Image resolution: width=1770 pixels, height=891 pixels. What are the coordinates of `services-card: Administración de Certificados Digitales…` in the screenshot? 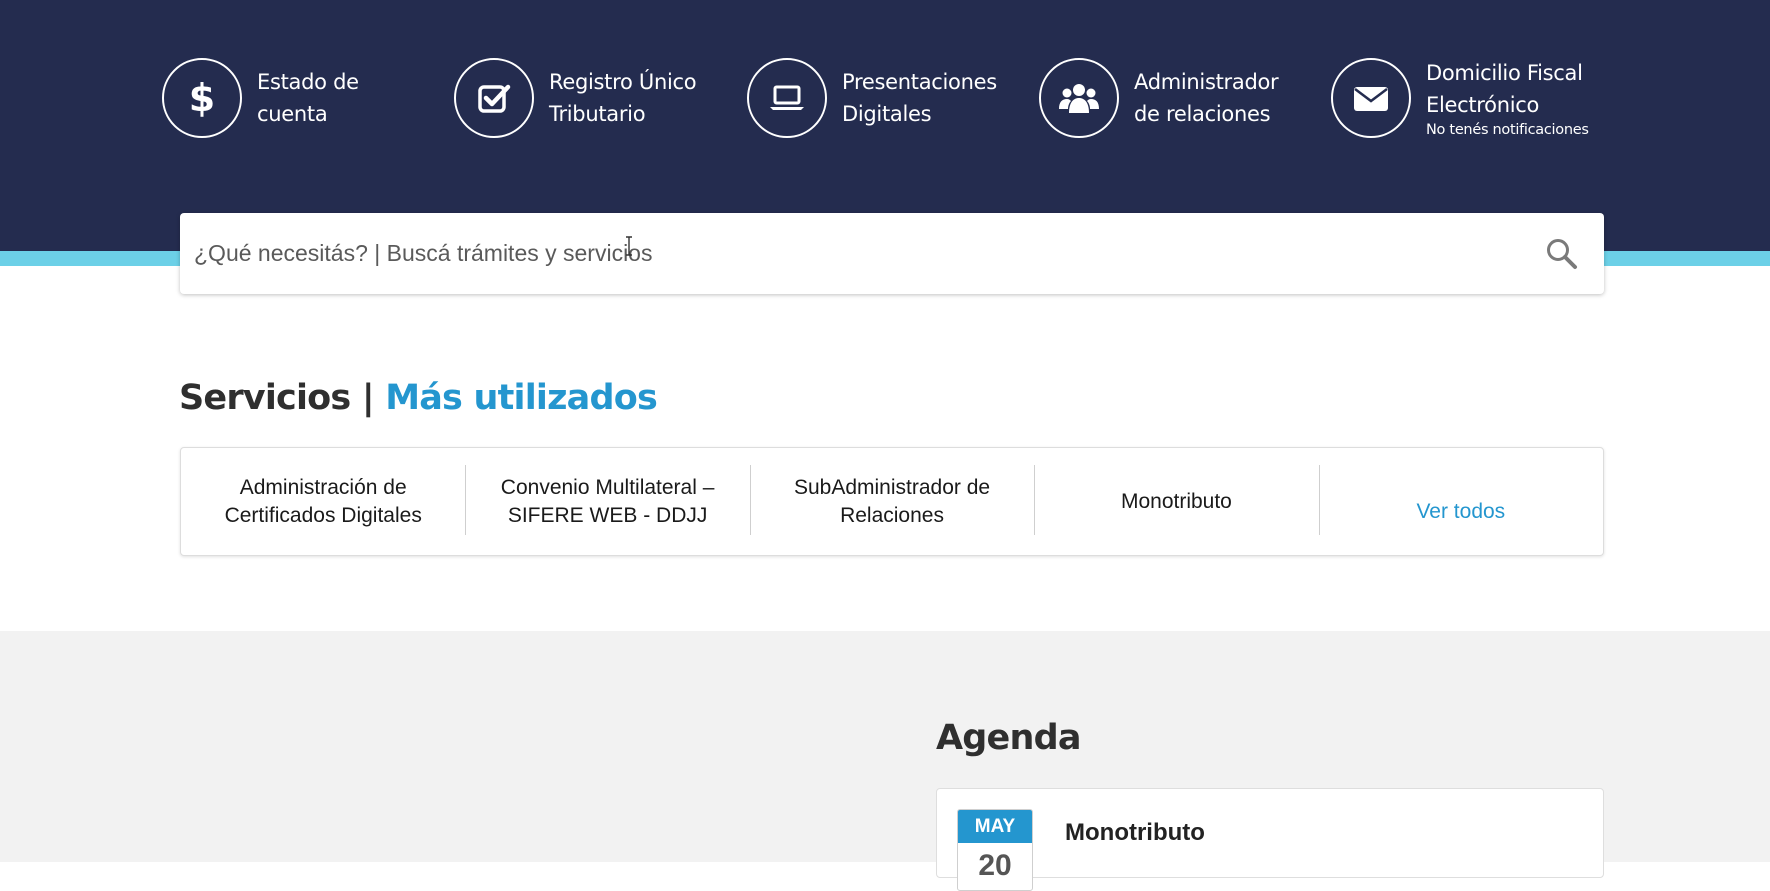 It's located at (892, 501).